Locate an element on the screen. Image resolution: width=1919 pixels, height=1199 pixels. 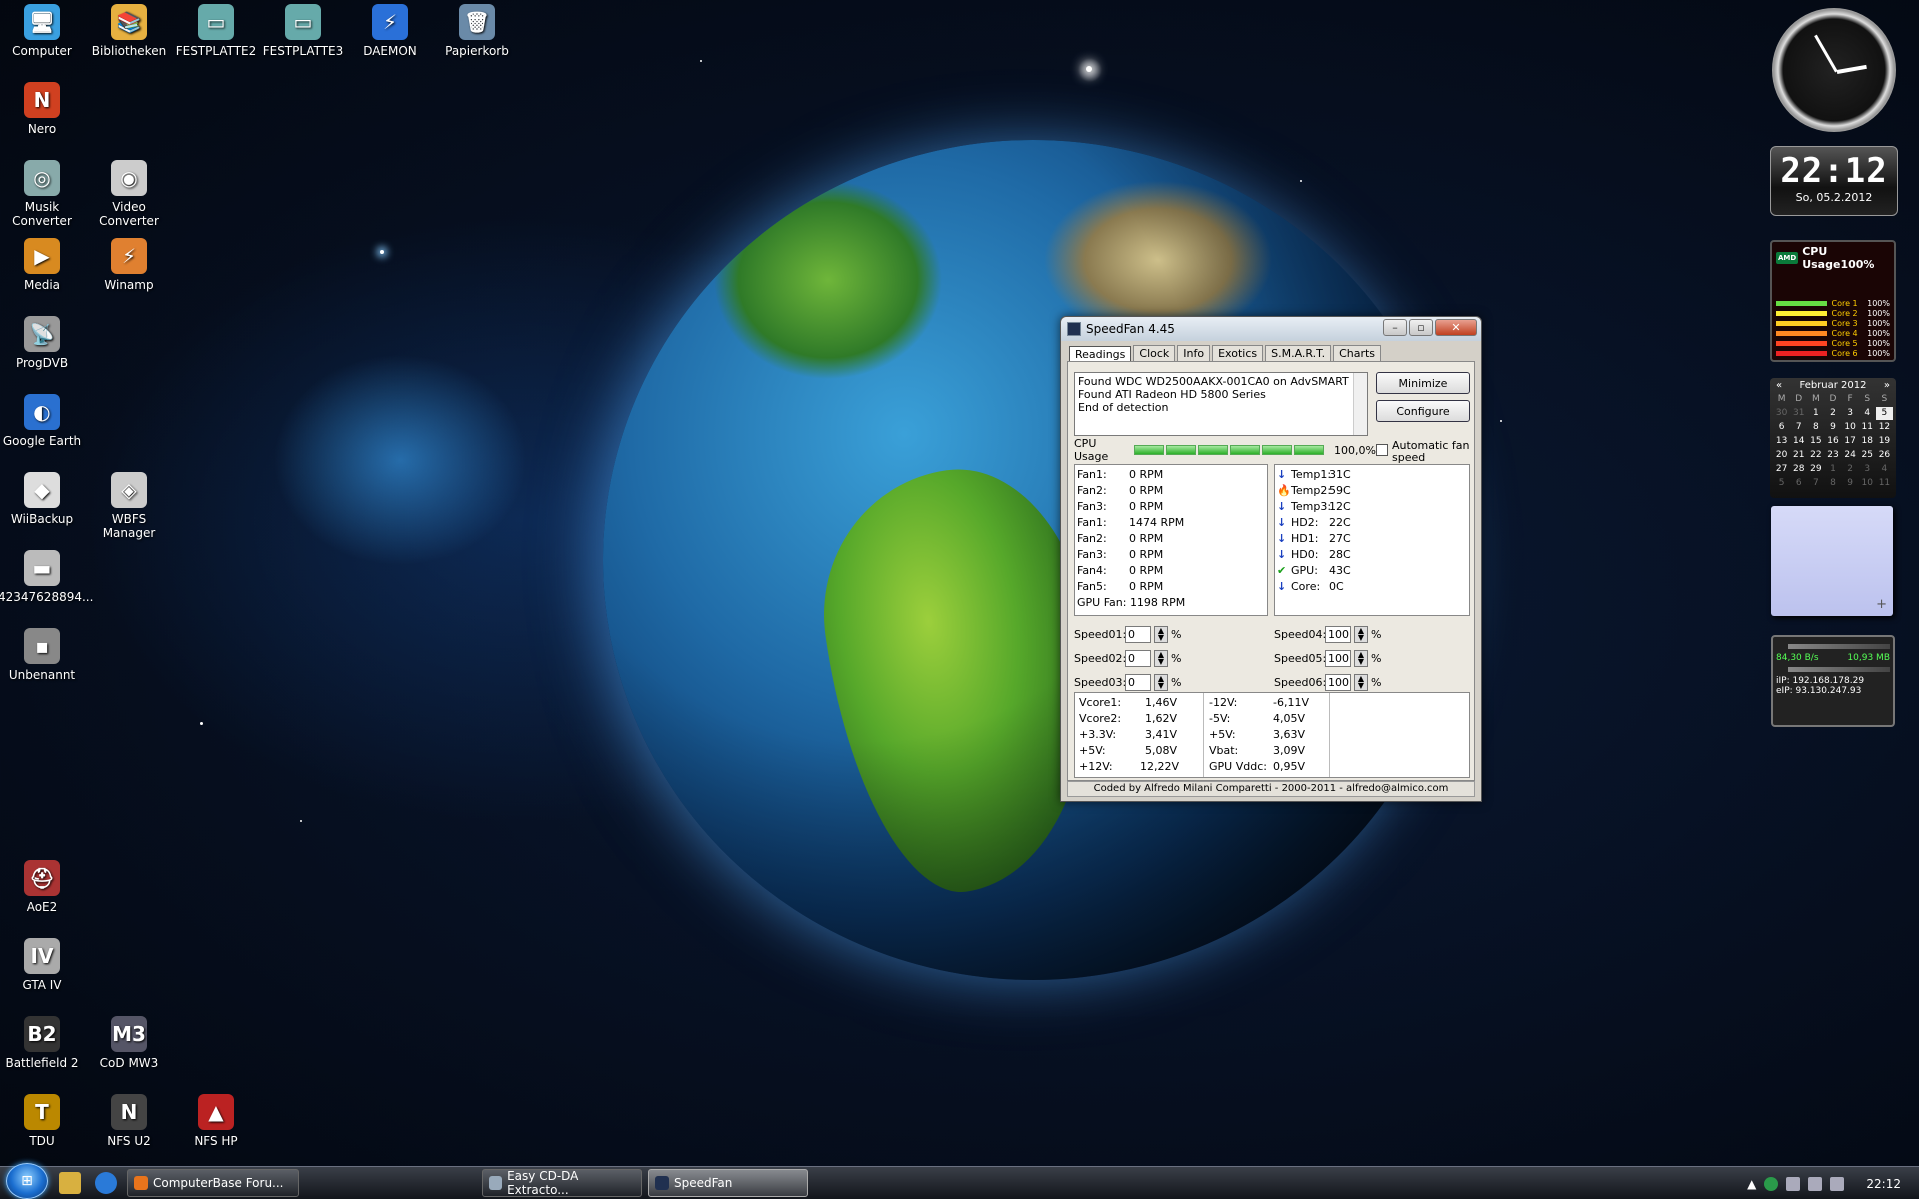
start-button: ⊞ is located at coordinates (27, 1181).